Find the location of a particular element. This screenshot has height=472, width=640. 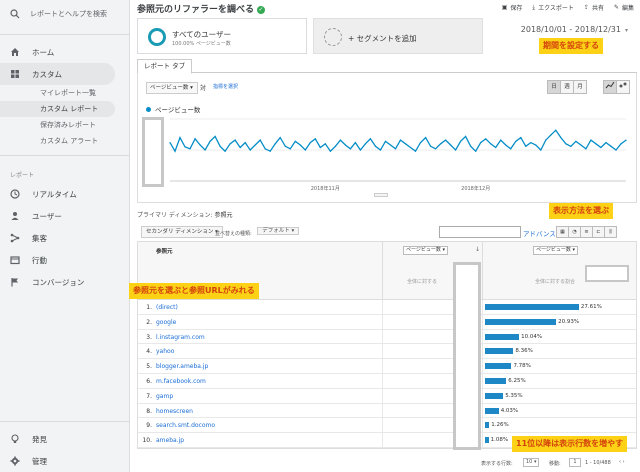

advanced-filter-link: アドバンス is located at coordinates (539, 233).